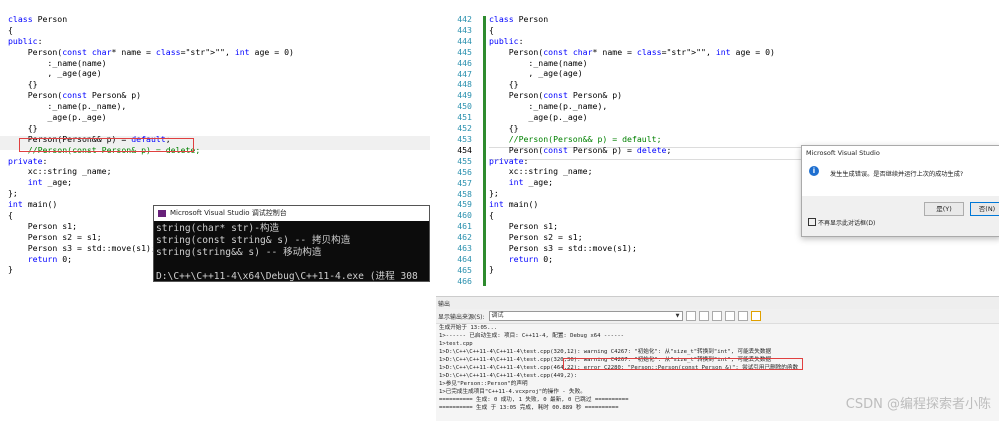 Image resolution: width=999 pixels, height=421 pixels. I want to click on code-text: _age(p._age), so click(538, 117).